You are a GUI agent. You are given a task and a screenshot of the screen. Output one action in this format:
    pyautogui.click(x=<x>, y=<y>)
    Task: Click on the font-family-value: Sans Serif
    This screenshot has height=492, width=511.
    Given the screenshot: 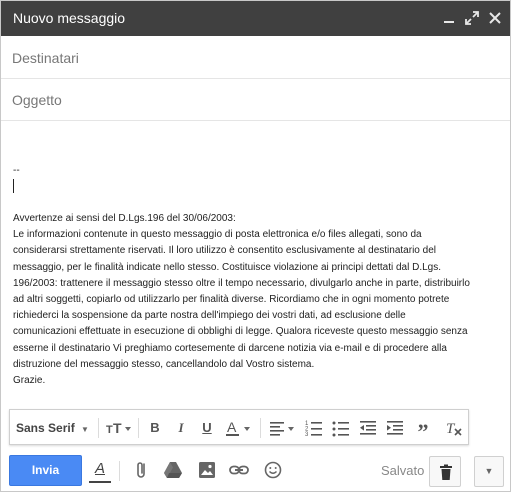 What is the action you would take?
    pyautogui.click(x=45, y=428)
    